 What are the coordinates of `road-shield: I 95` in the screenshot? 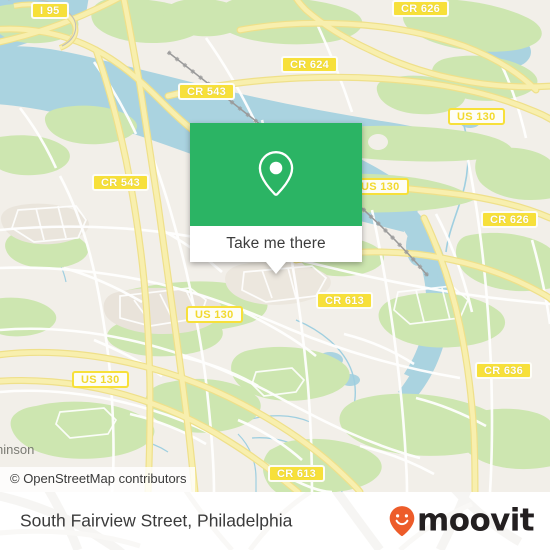 It's located at (50, 10).